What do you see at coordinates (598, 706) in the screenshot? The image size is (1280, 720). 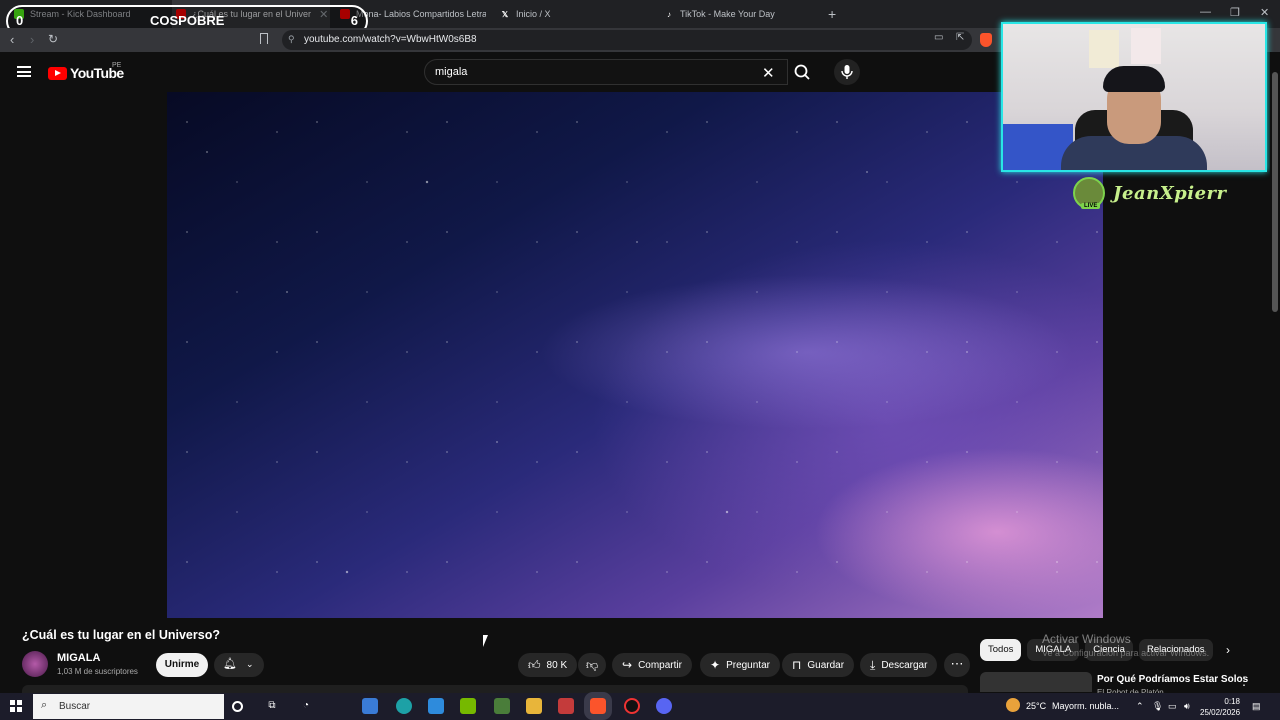 I see `brave-icon` at bounding box center [598, 706].